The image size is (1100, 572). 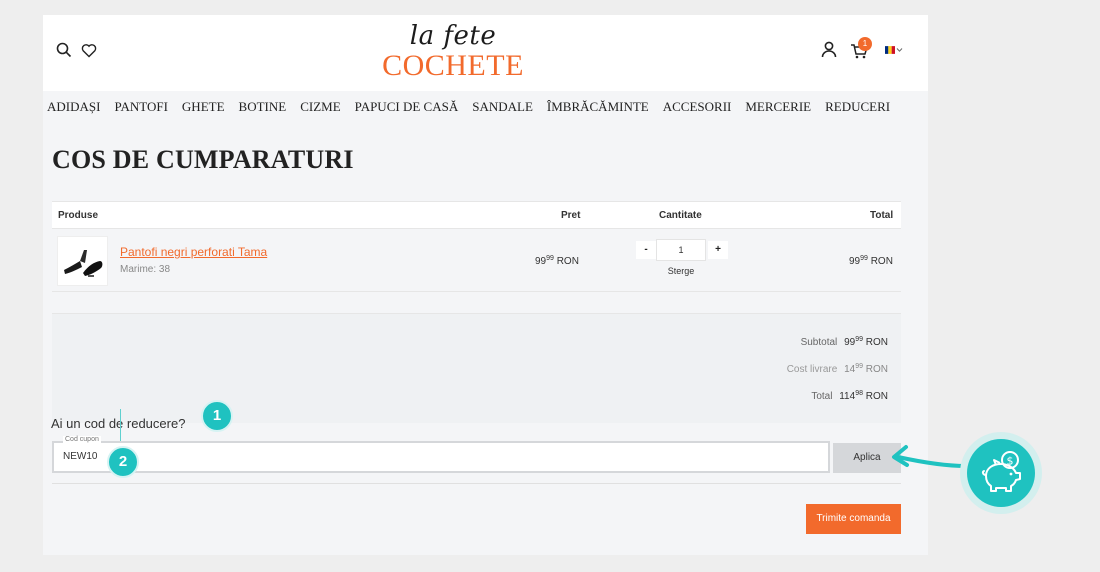 I want to click on total-int: 114, so click(x=847, y=396).